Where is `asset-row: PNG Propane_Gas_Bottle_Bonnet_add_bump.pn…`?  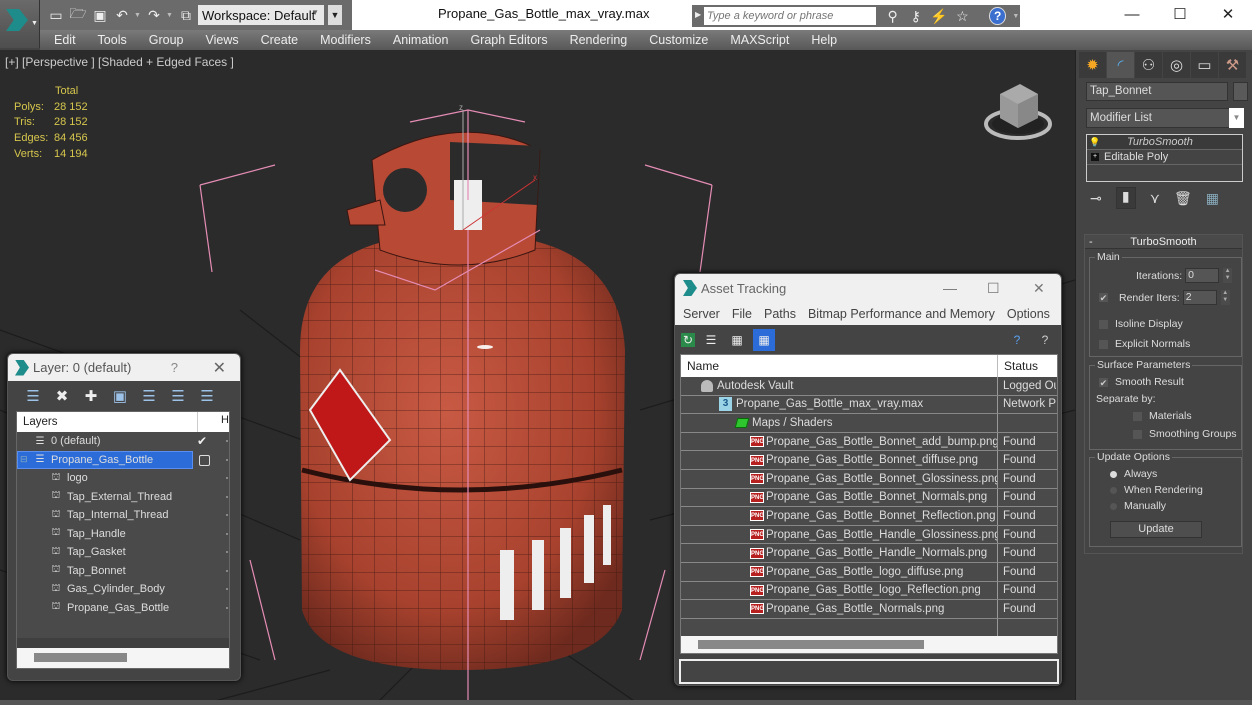
asset-row: PNG Propane_Gas_Bottle_Bonnet_add_bump.pn… is located at coordinates (869, 442).